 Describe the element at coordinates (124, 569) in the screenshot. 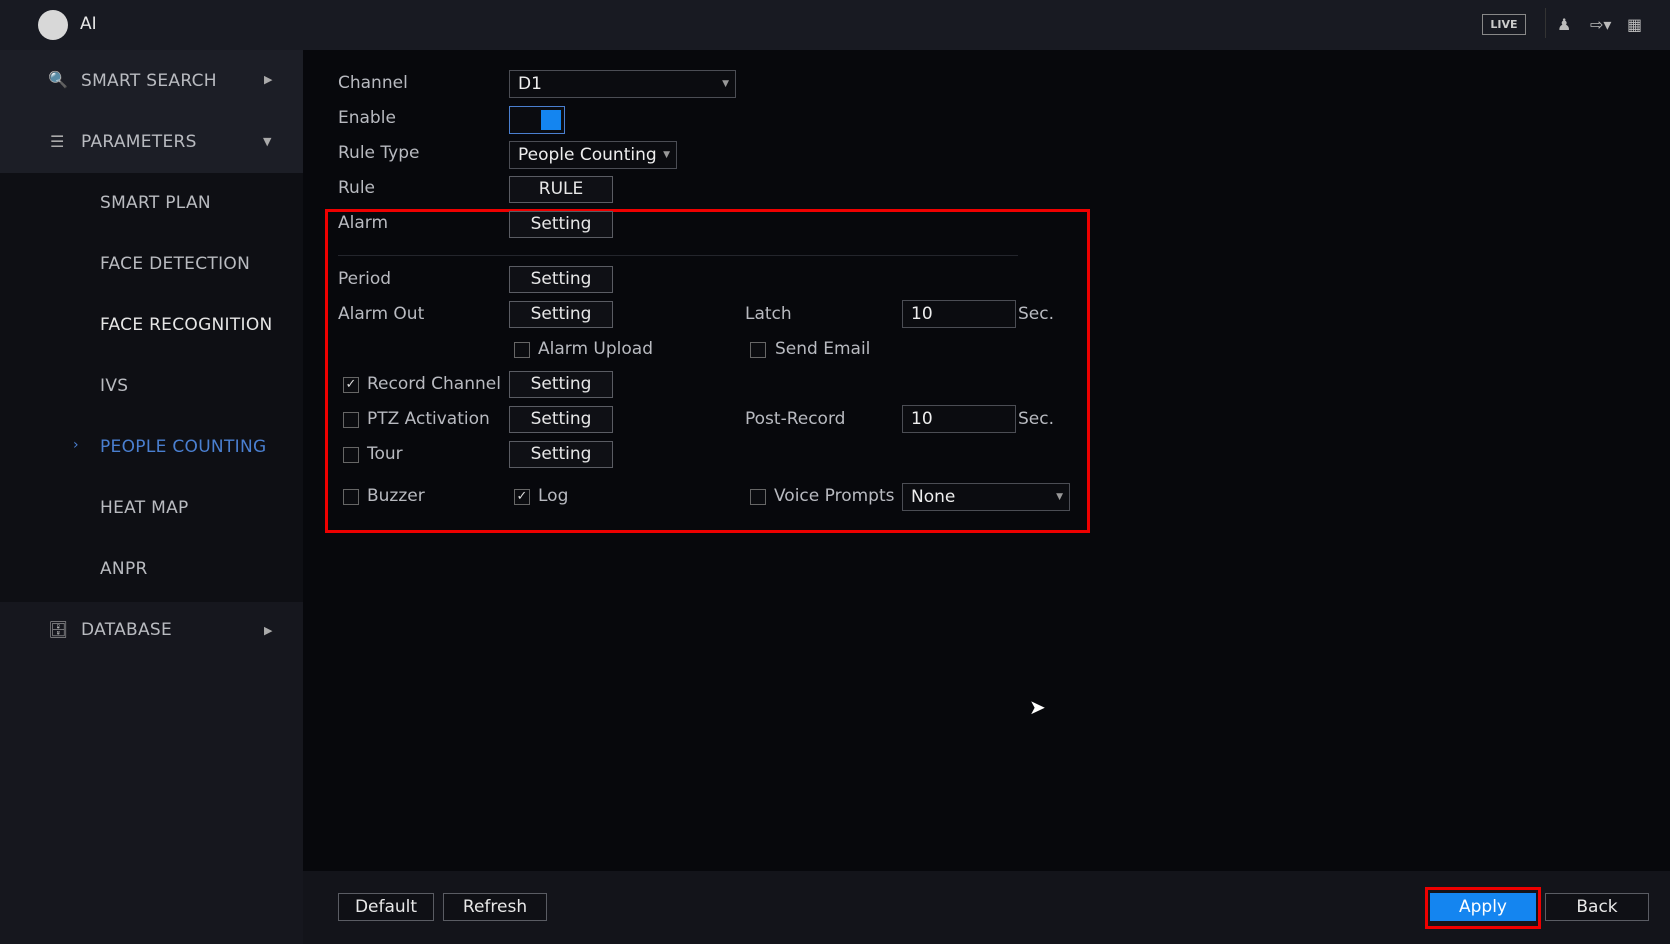

I see `sidebar-item-anpr: ANPR` at that location.